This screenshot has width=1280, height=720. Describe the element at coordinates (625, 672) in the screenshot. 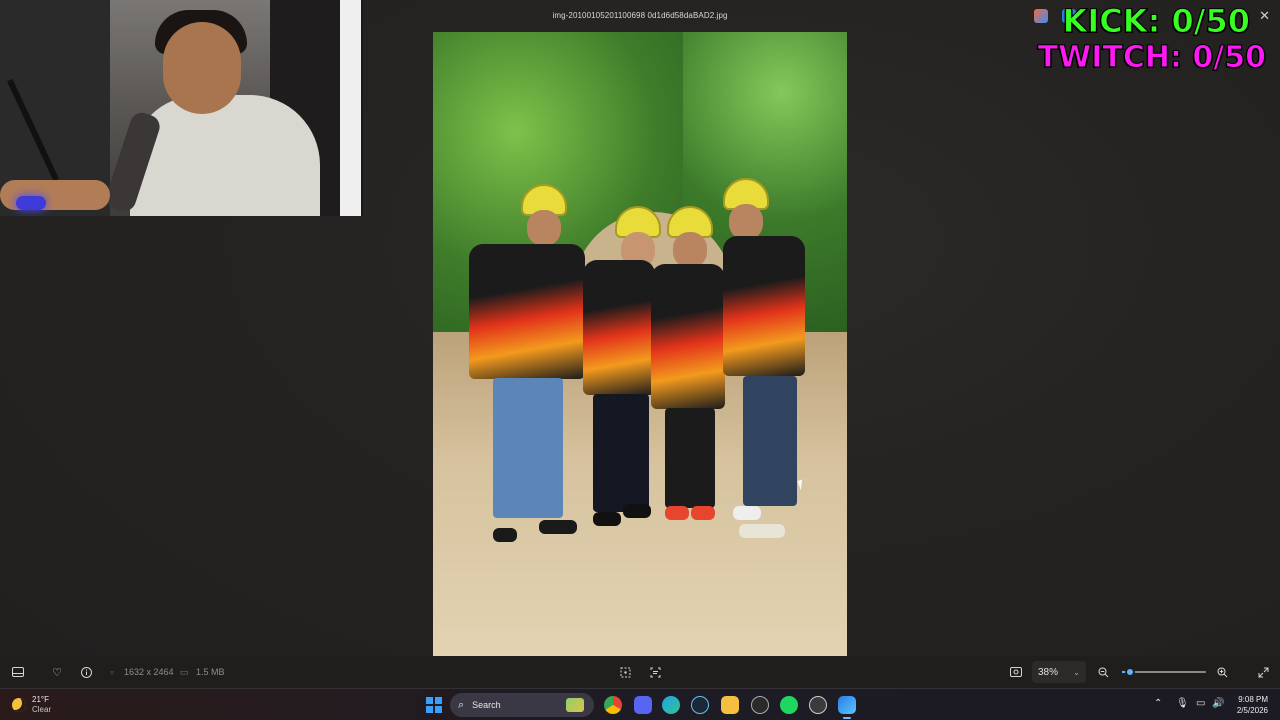

I see `crop-icon` at that location.